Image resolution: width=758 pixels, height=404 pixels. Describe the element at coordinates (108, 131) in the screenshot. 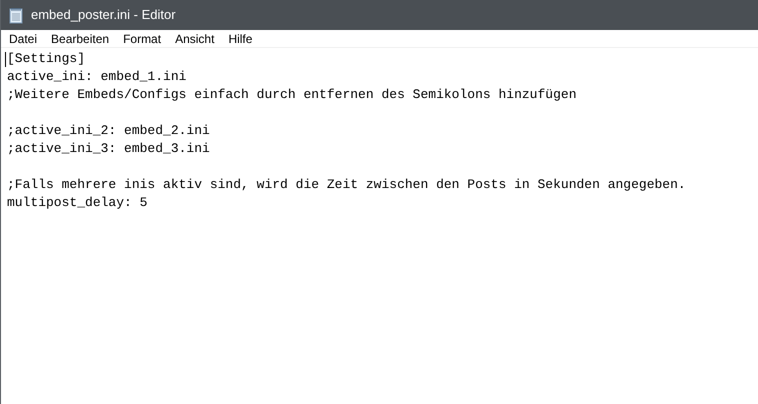

I see `text-line: ;active_ini_2: embed_2.ini` at that location.